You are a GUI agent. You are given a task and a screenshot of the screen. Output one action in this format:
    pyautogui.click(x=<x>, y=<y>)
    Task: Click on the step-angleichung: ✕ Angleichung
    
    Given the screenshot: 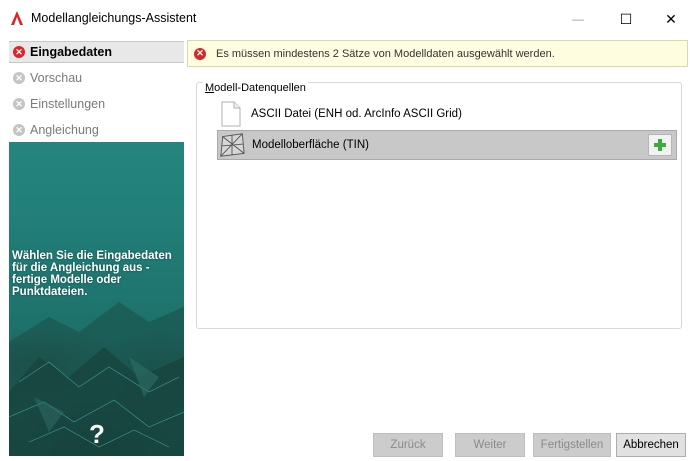 What is the action you would take?
    pyautogui.click(x=96, y=130)
    